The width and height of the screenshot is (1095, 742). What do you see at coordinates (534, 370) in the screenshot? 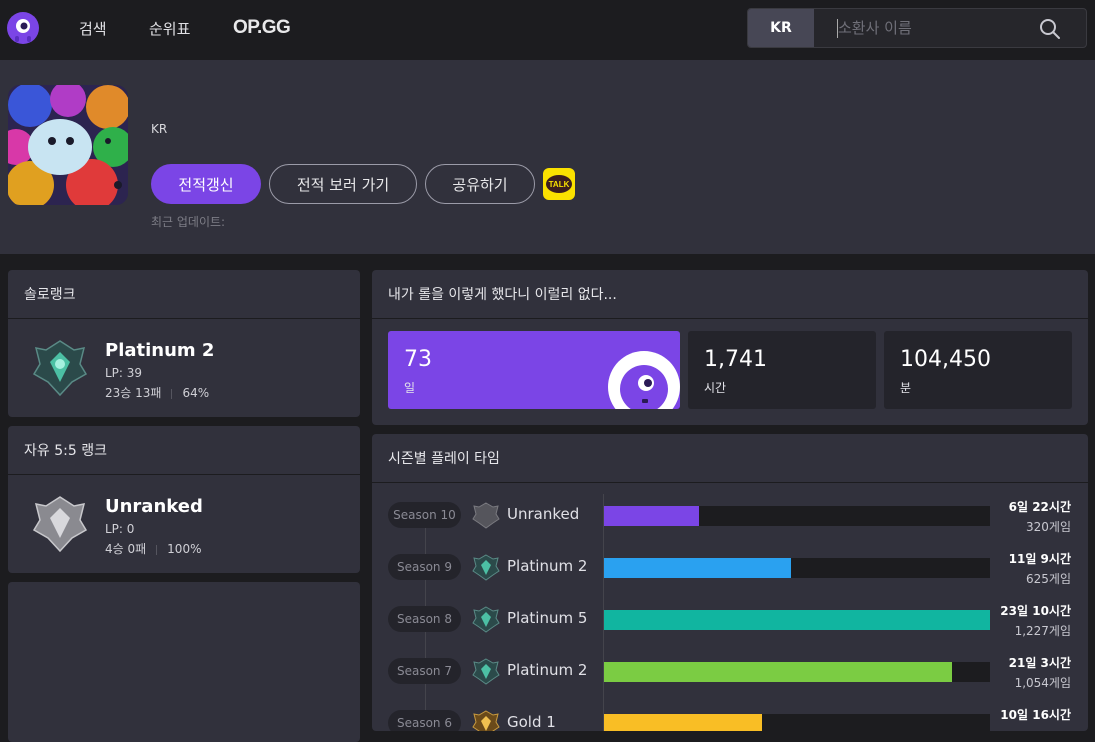
I see `playtime-days-card: 73 일` at bounding box center [534, 370].